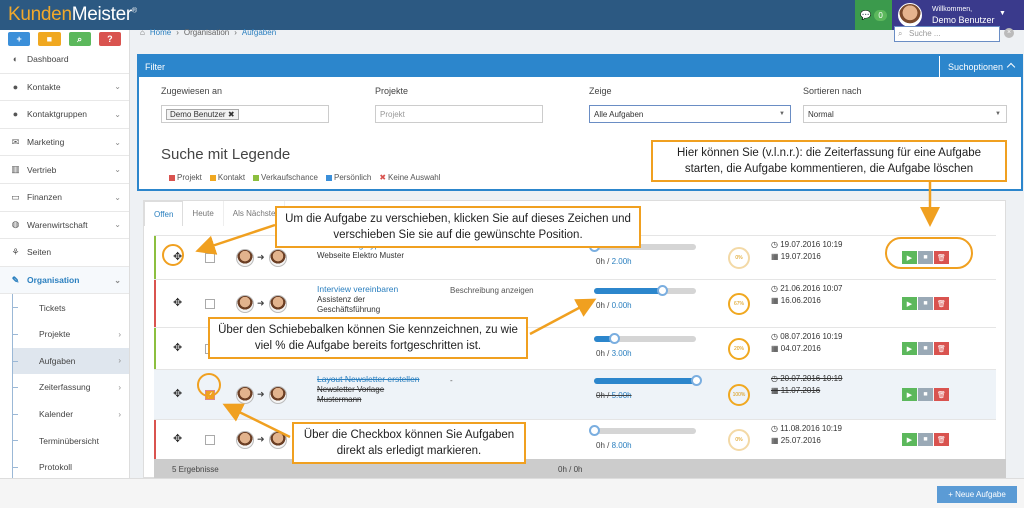 Image resolution: width=1024 pixels, height=508 pixels. What do you see at coordinates (256, 421) in the screenshot?
I see `arrow-to-checkbox` at bounding box center [256, 421].